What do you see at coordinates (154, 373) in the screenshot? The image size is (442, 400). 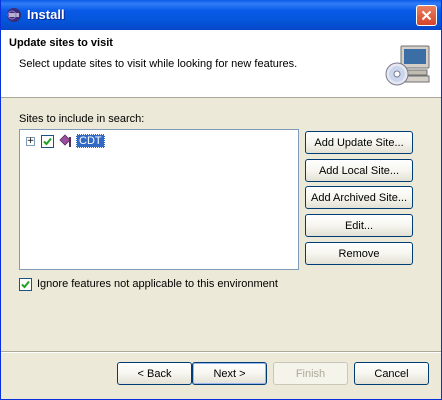 I see `back-button: < Back` at bounding box center [154, 373].